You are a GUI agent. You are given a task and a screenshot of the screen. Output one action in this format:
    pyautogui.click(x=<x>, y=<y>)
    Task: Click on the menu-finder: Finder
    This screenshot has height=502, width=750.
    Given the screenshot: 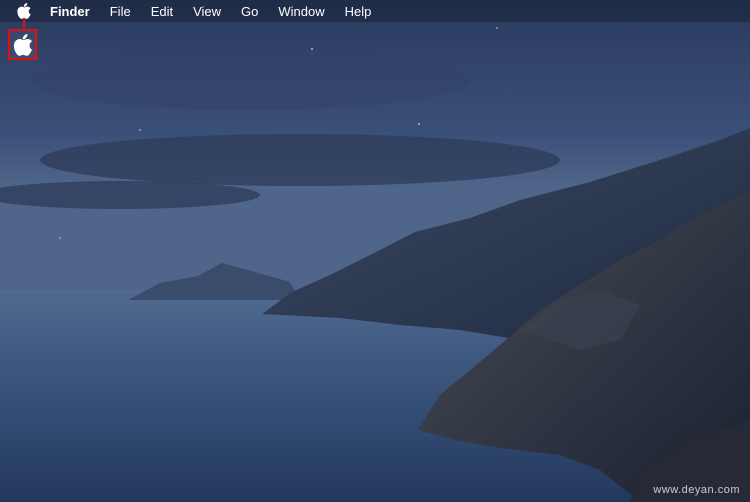 What is the action you would take?
    pyautogui.click(x=70, y=11)
    